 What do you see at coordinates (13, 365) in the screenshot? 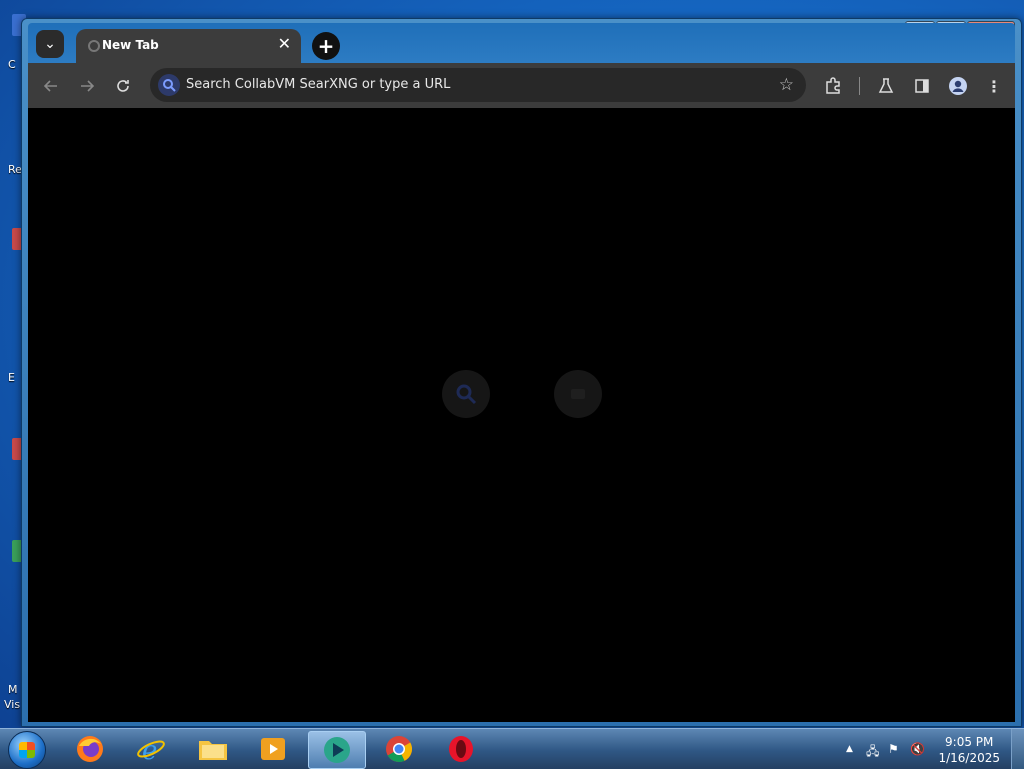
I see `desktop-icon-strip: C Re E M Vis` at bounding box center [13, 365].